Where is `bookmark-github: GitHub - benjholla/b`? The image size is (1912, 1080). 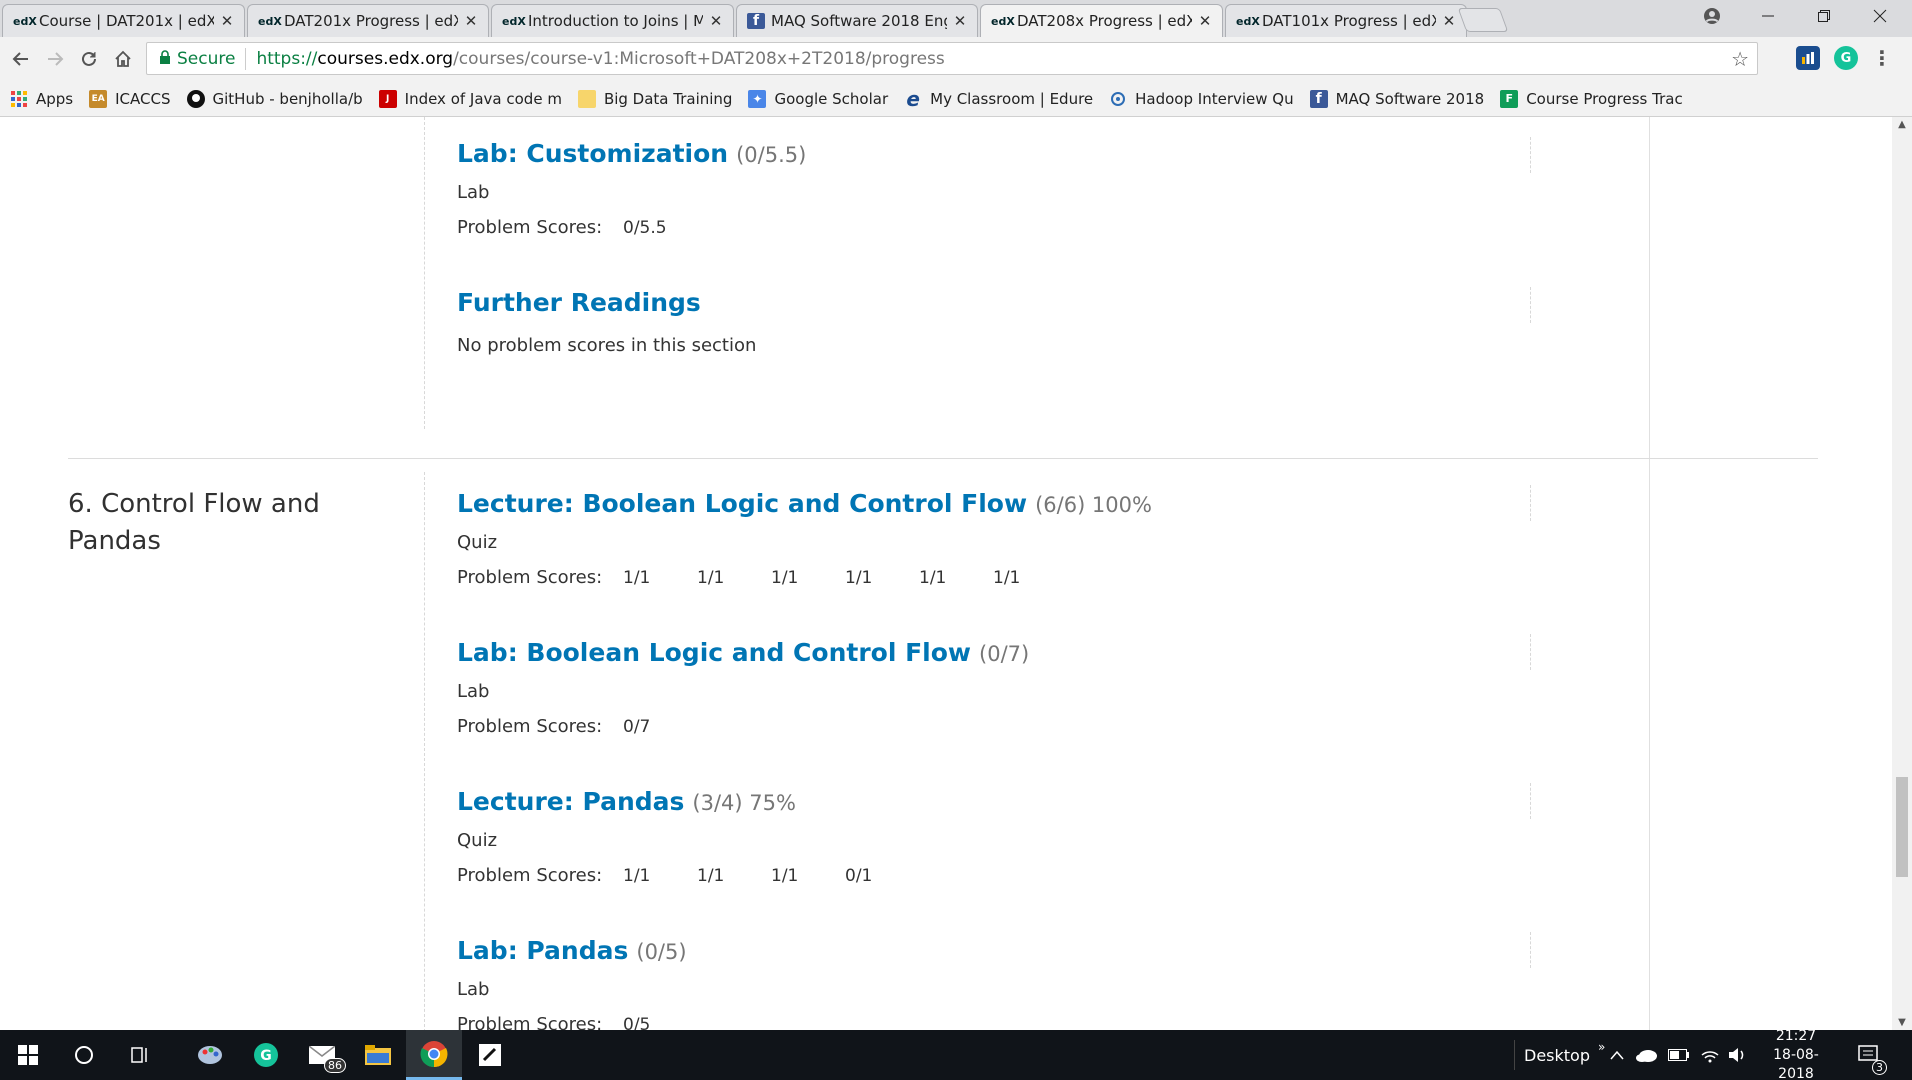 bookmark-github: GitHub - benjholla/b is located at coordinates (274, 98).